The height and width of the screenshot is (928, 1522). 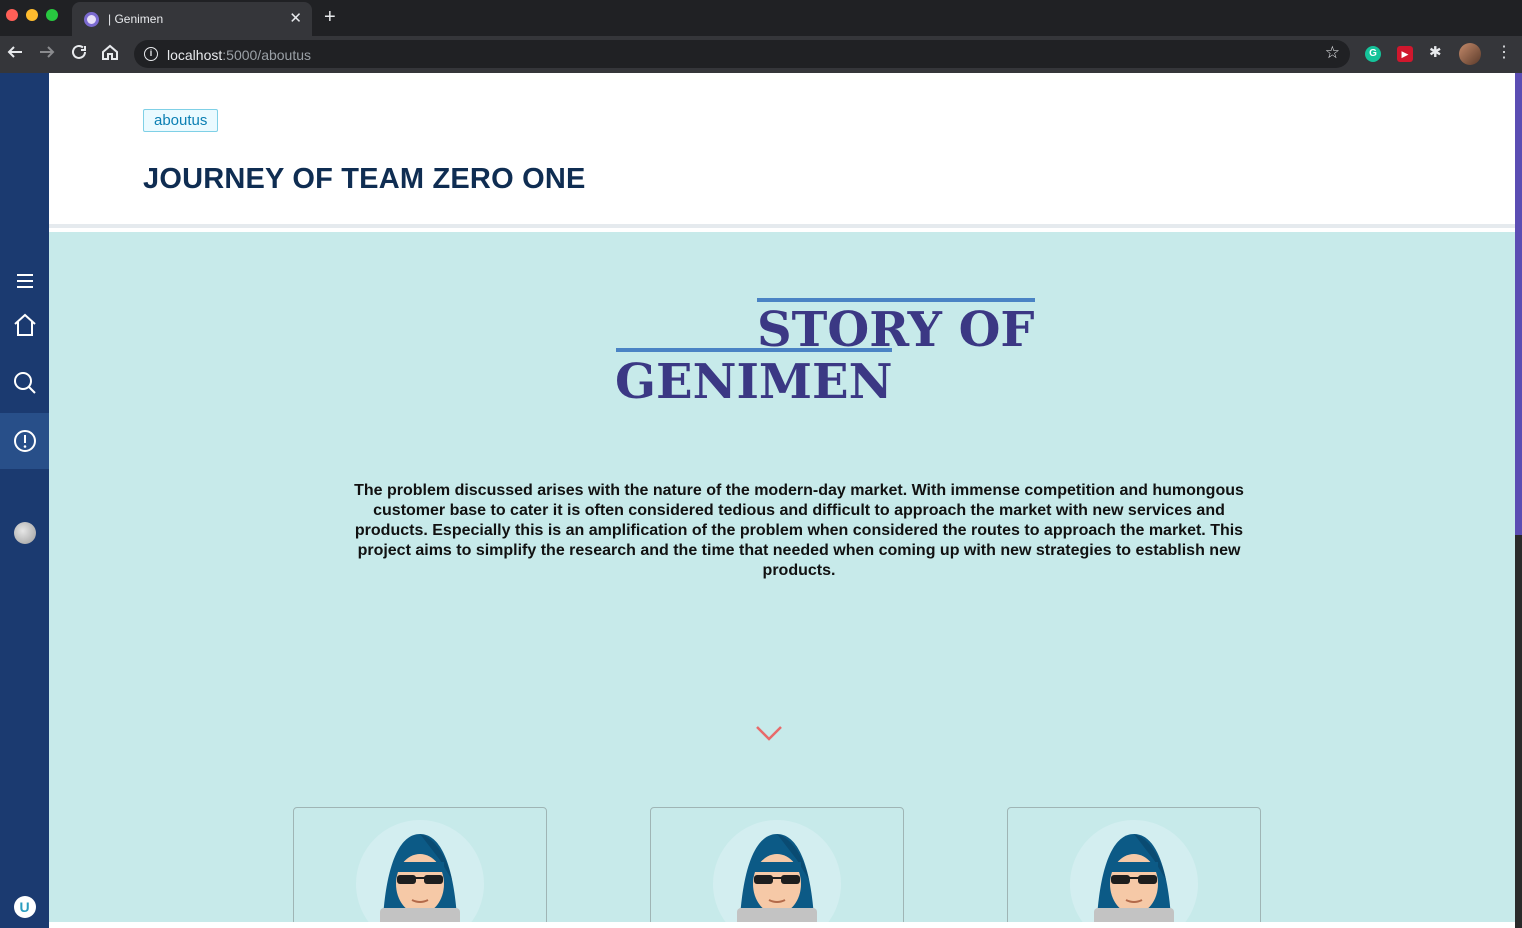 What do you see at coordinates (181, 120) in the screenshot?
I see `breadcrumb: aboutus` at bounding box center [181, 120].